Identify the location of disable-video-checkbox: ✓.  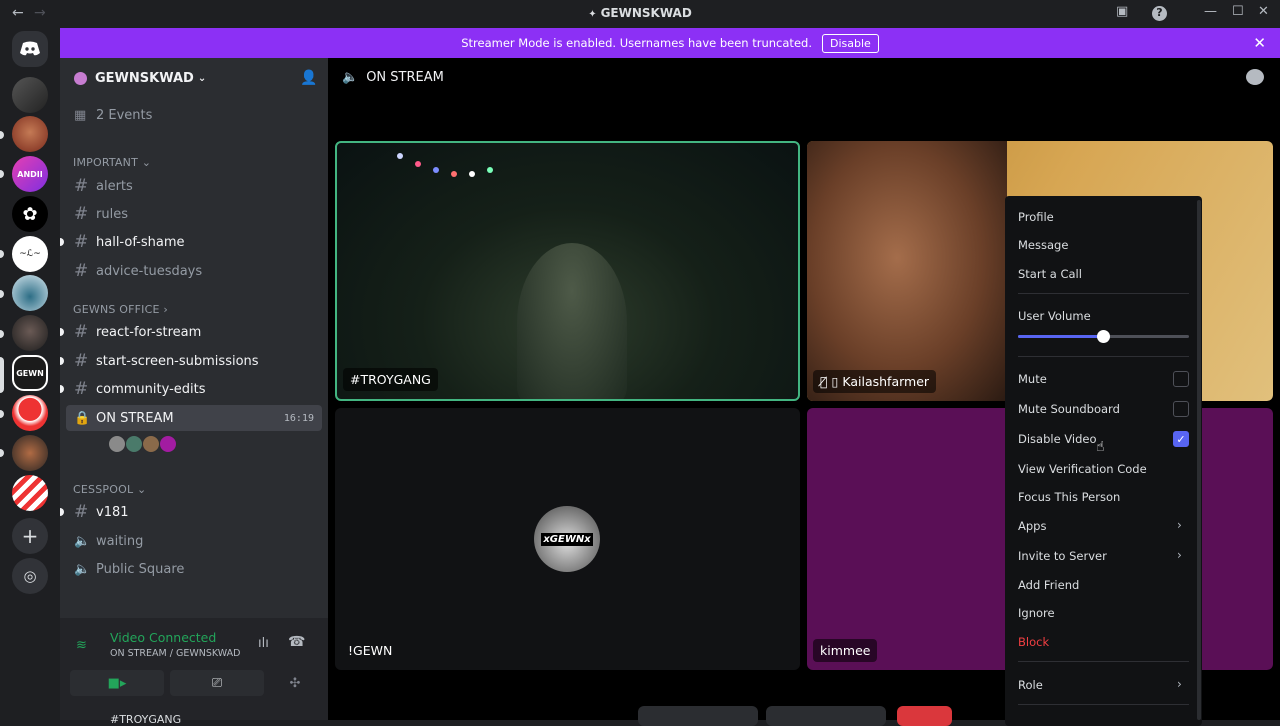
(1181, 439).